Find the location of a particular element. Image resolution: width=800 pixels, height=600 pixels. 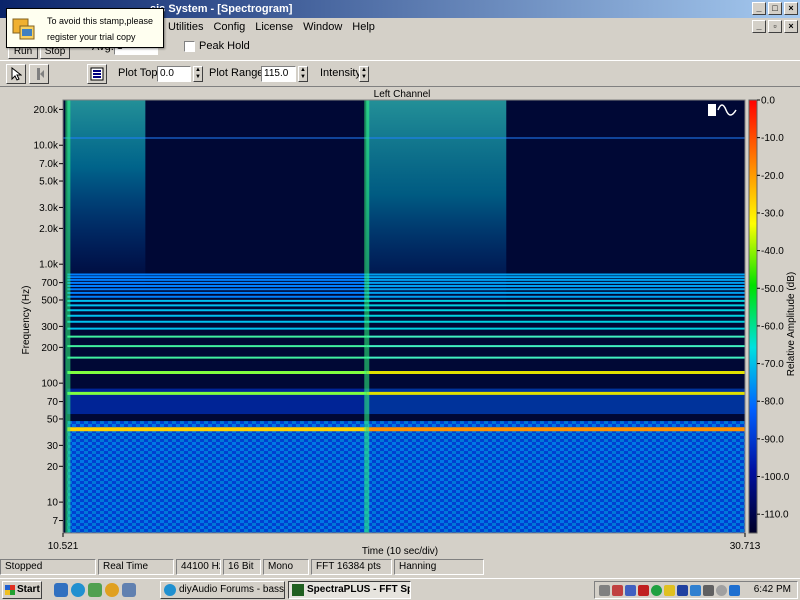

cursor-tool-icon is located at coordinates (40, 74).